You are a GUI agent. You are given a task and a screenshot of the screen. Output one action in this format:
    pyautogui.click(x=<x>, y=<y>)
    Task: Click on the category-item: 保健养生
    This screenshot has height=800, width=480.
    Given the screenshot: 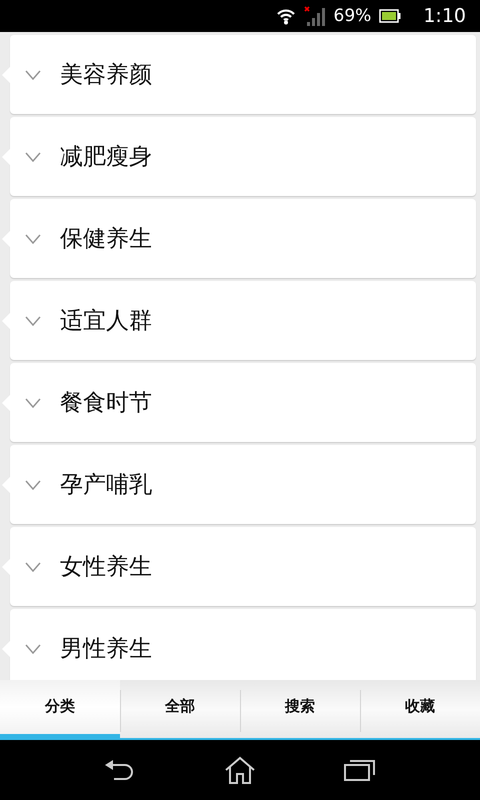 What is the action you would take?
    pyautogui.click(x=243, y=238)
    